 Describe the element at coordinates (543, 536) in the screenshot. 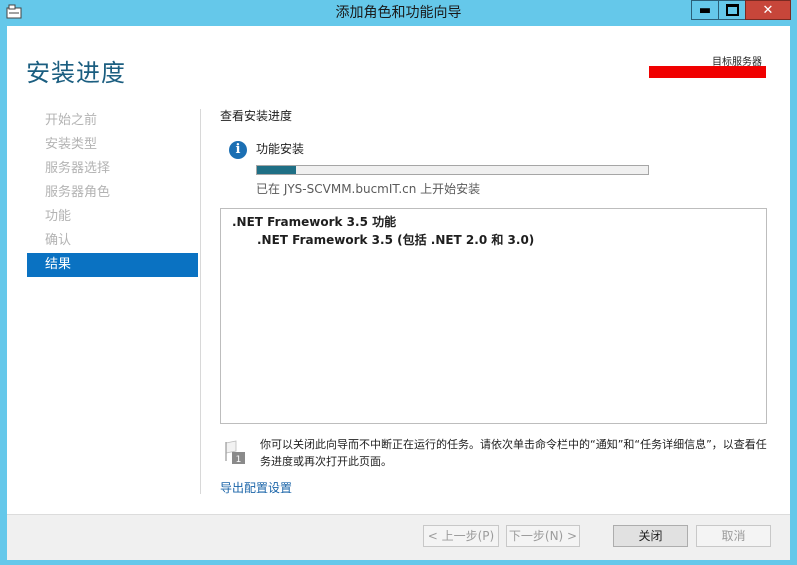

I see `next-button: 下一步(N) >` at that location.